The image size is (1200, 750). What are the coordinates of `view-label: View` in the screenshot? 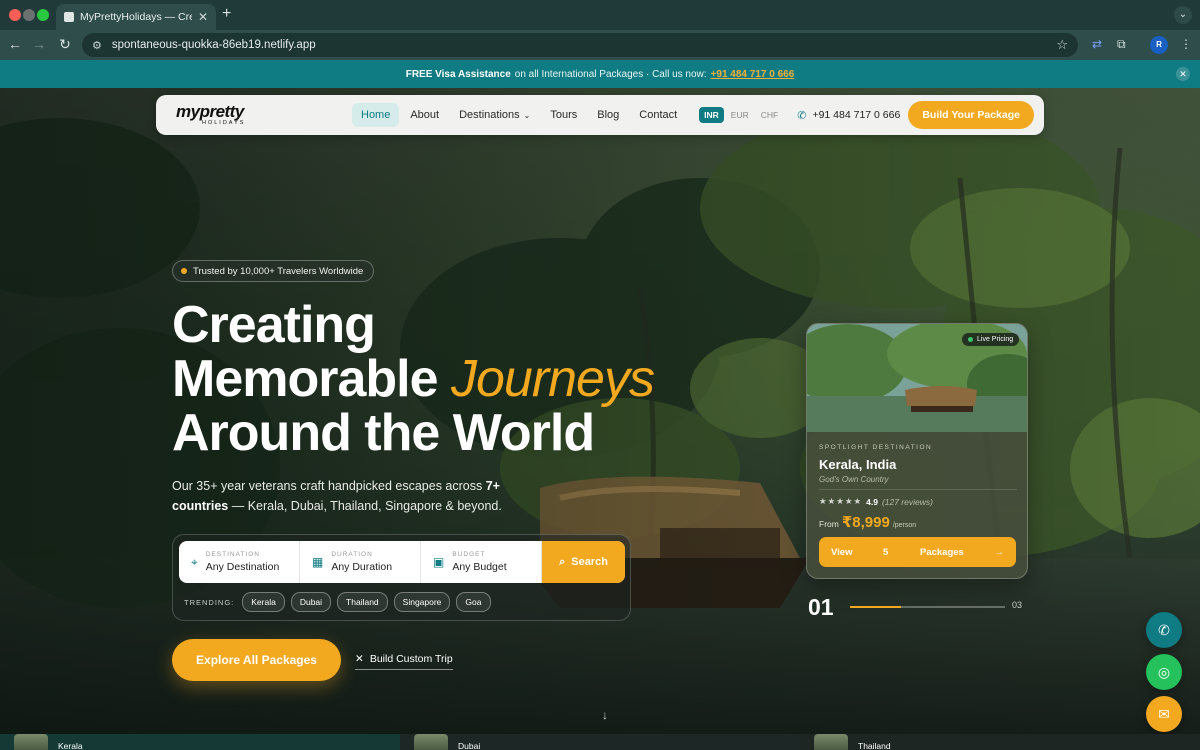 It's located at (842, 552).